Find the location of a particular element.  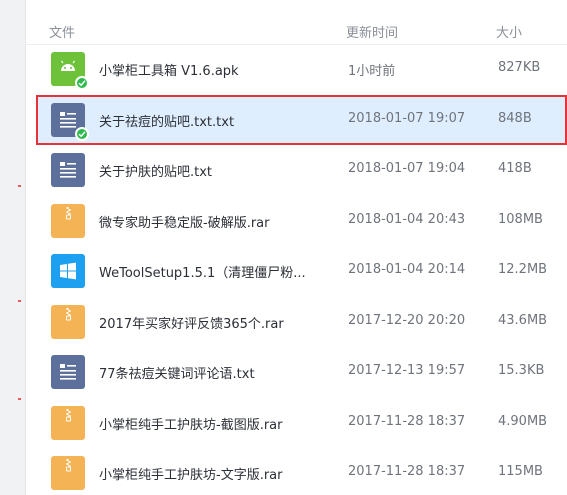

file-updated-time: 2018-01-07 19:07 is located at coordinates (407, 118).